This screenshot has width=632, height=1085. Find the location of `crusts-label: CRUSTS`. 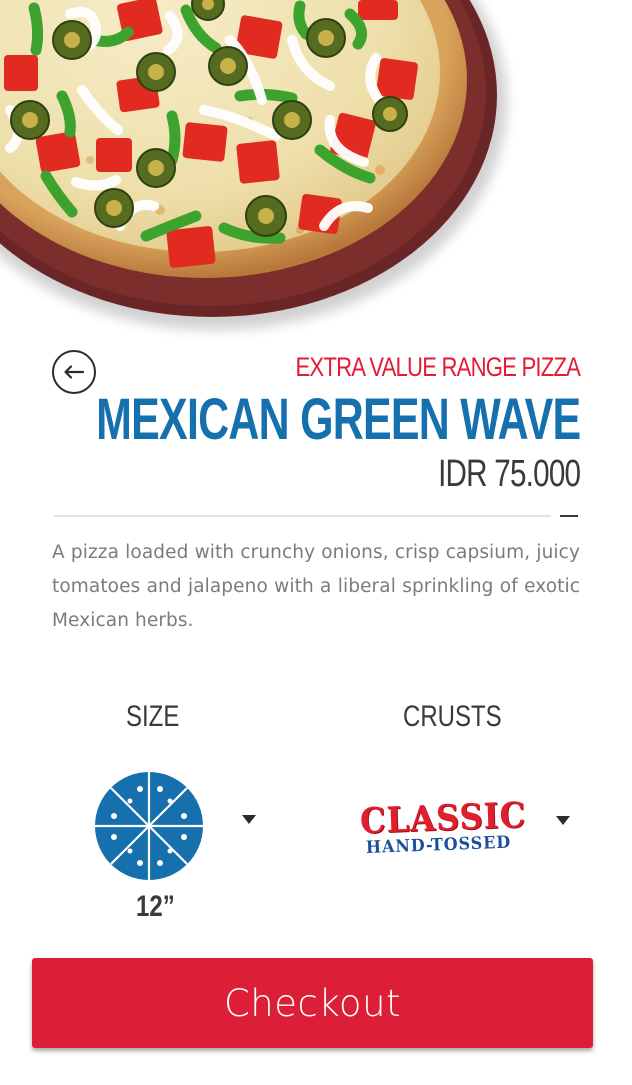

crusts-label: CRUSTS is located at coordinates (452, 716).